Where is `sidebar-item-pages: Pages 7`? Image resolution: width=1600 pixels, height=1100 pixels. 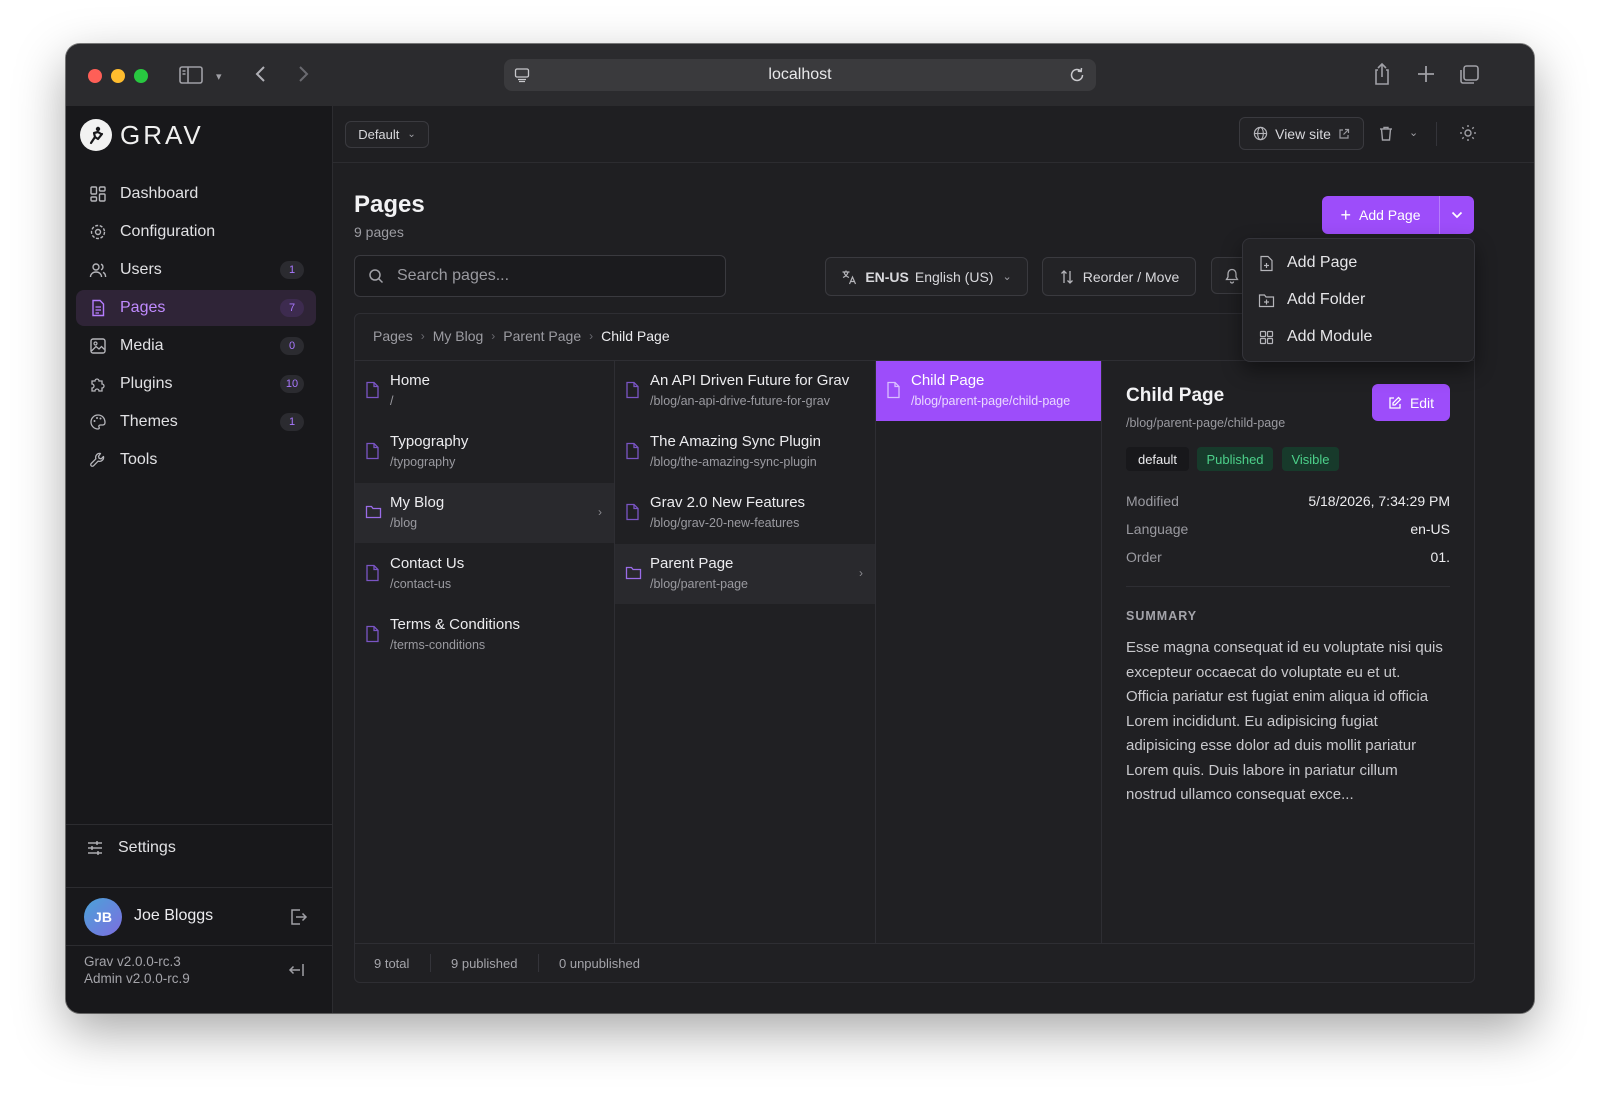
sidebar-item-pages: Pages 7 is located at coordinates (196, 308).